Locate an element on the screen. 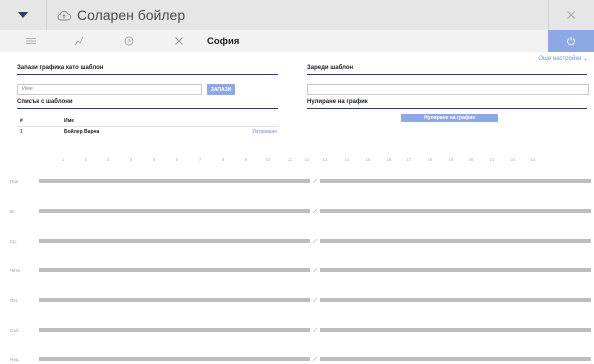 This screenshot has width=594, height=364. cloud-upload-icon is located at coordinates (64, 15).